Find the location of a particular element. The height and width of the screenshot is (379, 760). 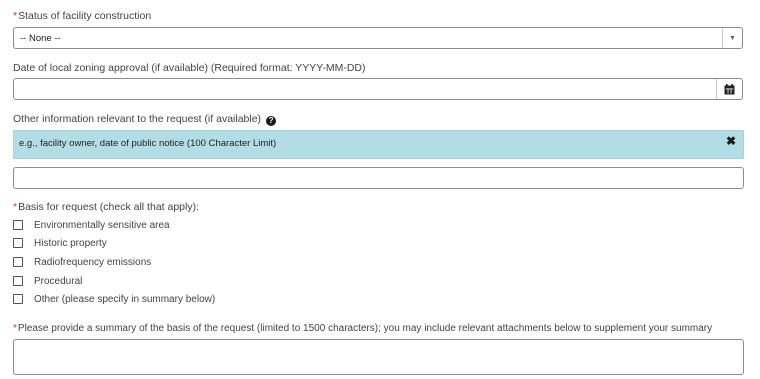

checkbox-label: Other (please specify in summary below) is located at coordinates (125, 299).